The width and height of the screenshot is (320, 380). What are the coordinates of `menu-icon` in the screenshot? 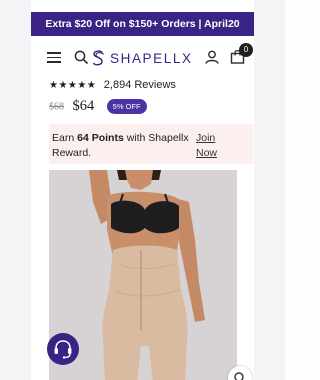 It's located at (54, 57).